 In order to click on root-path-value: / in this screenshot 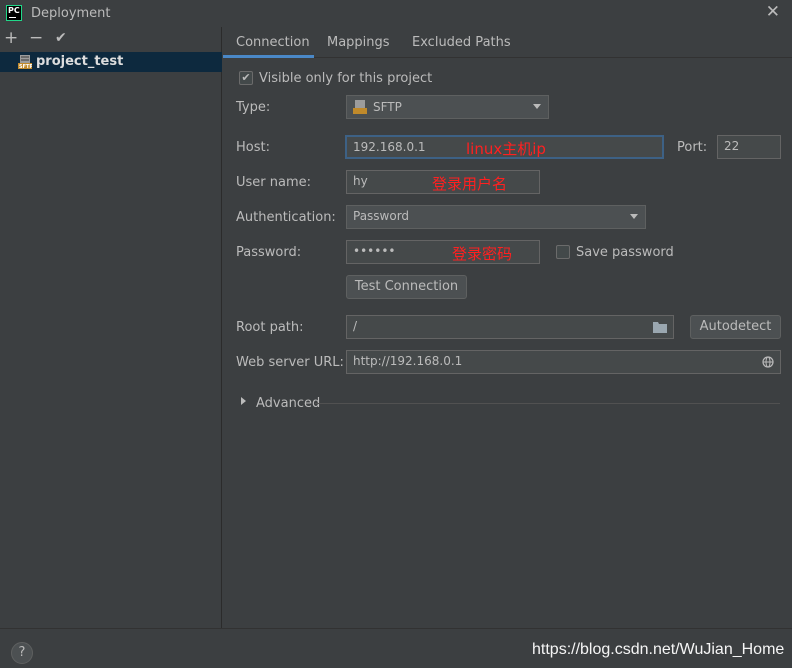, I will do `click(355, 326)`.